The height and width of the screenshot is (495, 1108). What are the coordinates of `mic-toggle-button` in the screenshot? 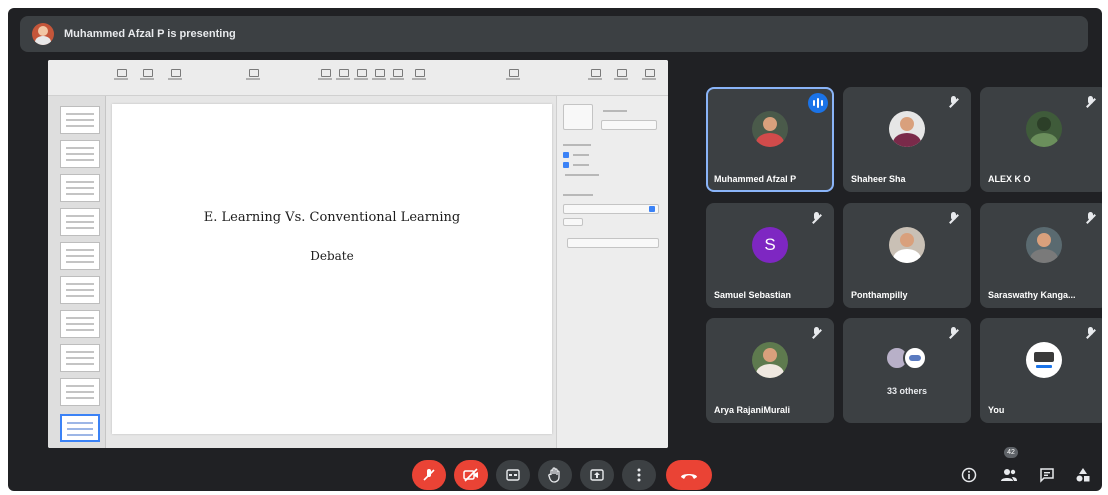 It's located at (429, 475).